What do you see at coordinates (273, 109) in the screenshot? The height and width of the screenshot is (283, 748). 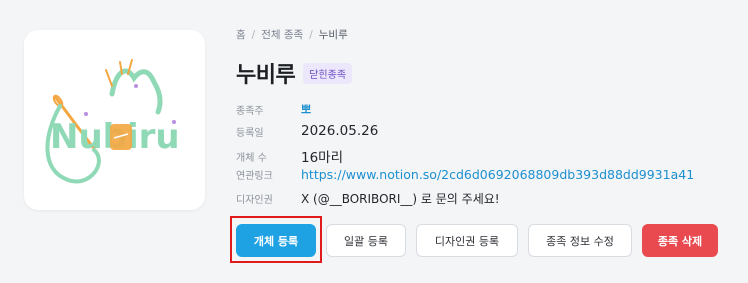 I see `detail-row-owner: 종족주 뽀` at bounding box center [273, 109].